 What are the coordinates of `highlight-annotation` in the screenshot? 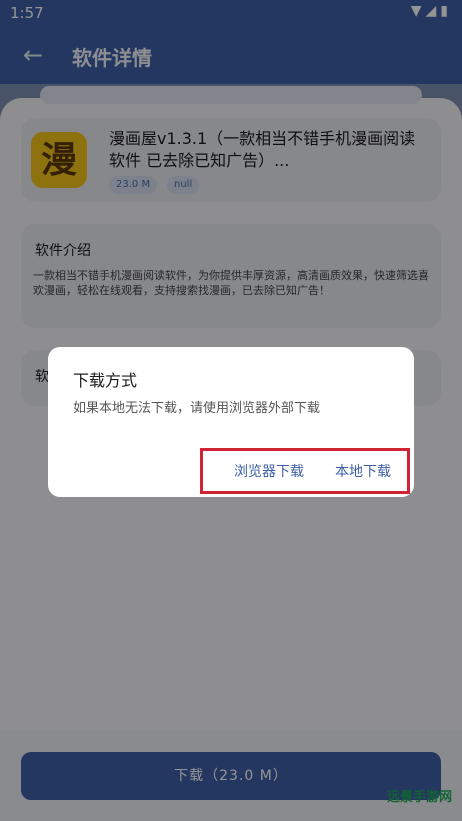 It's located at (305, 471).